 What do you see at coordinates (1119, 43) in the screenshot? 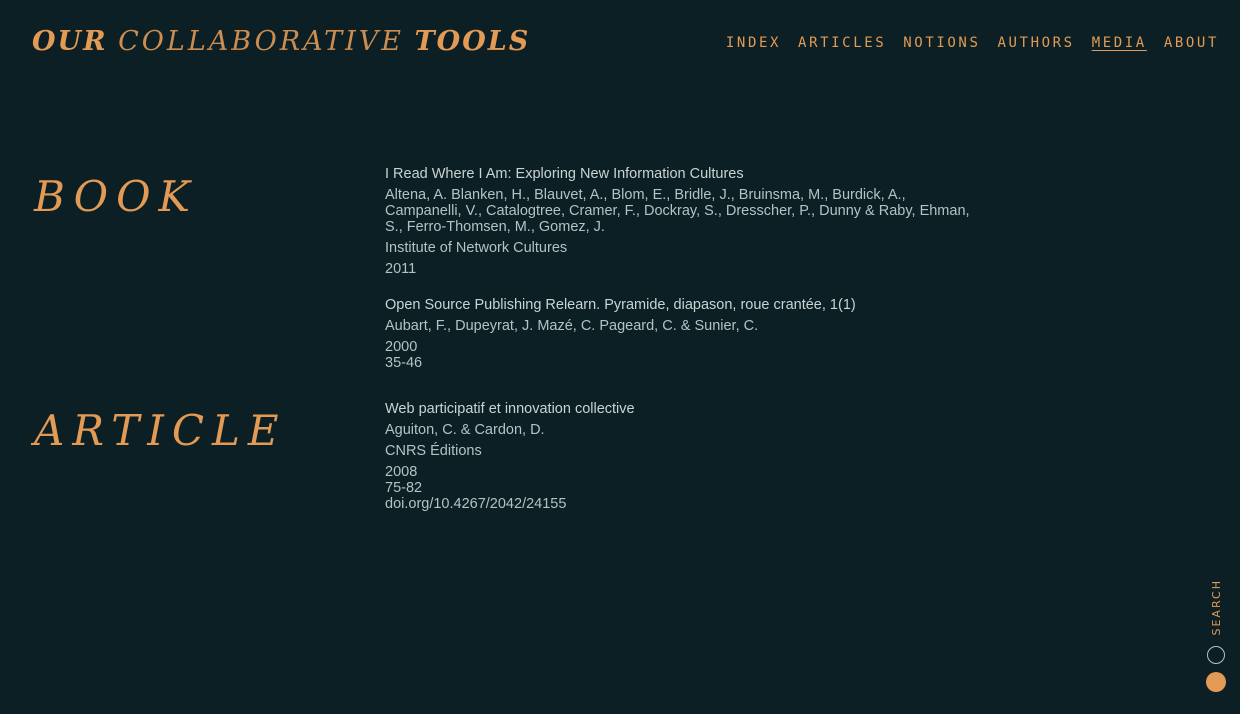
I see `nav-media: MEDIA` at bounding box center [1119, 43].